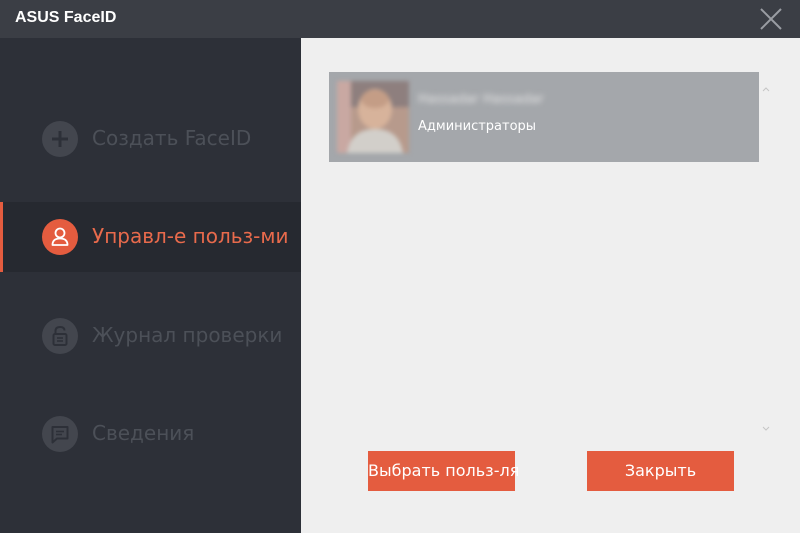 This screenshot has width=800, height=533. What do you see at coordinates (766, 428) in the screenshot?
I see `chevron-down-icon` at bounding box center [766, 428].